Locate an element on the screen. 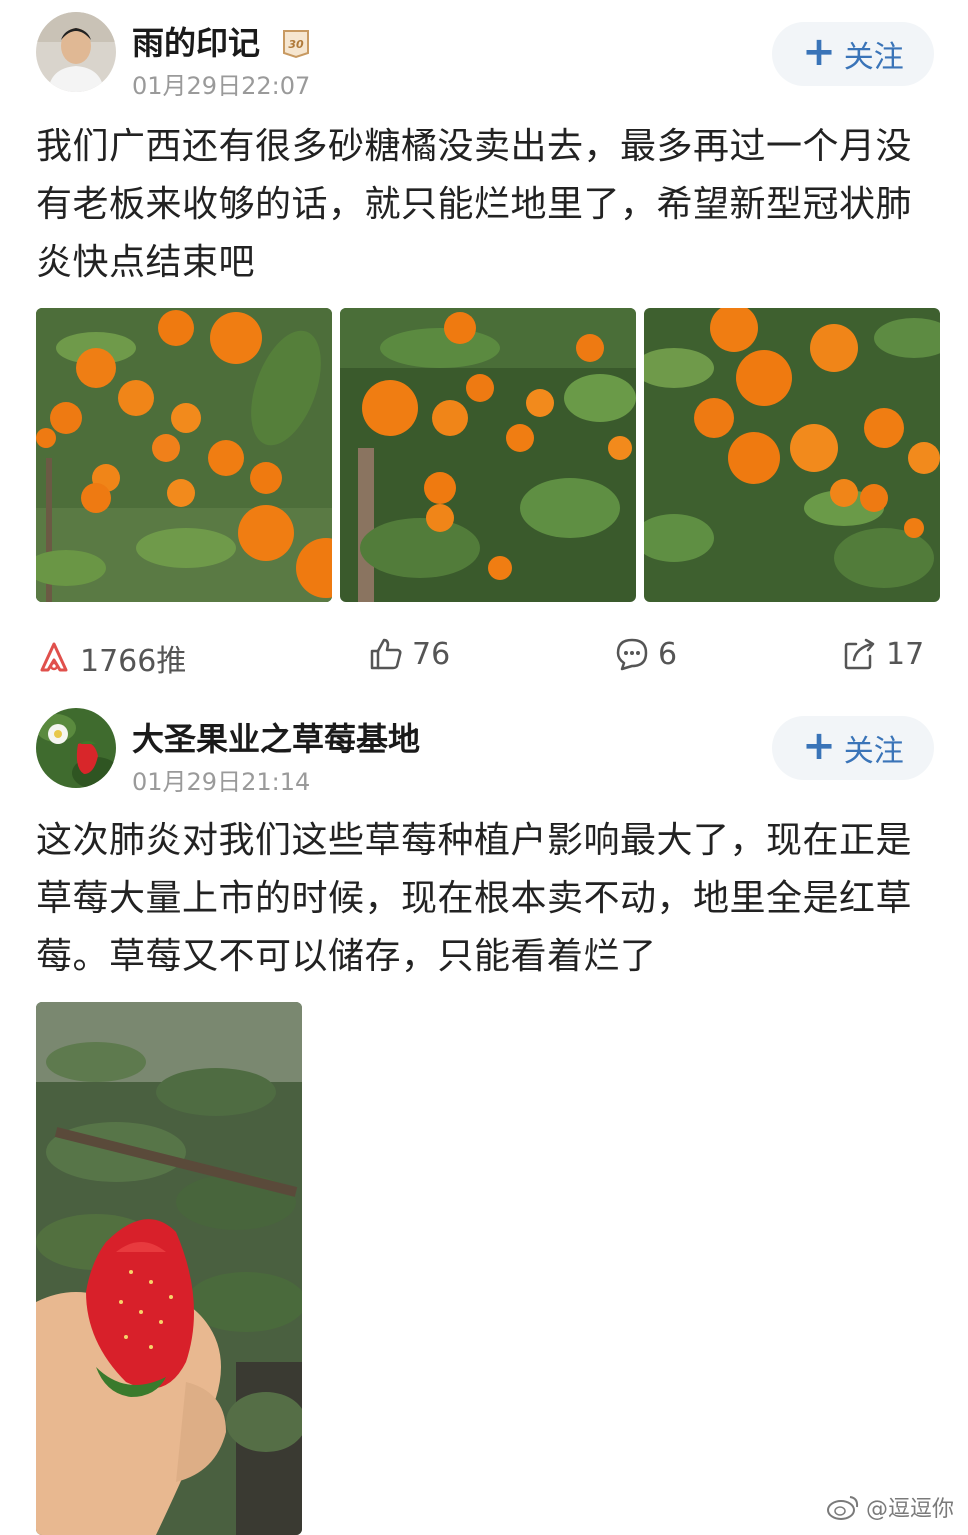  push-icon is located at coordinates (54, 657).